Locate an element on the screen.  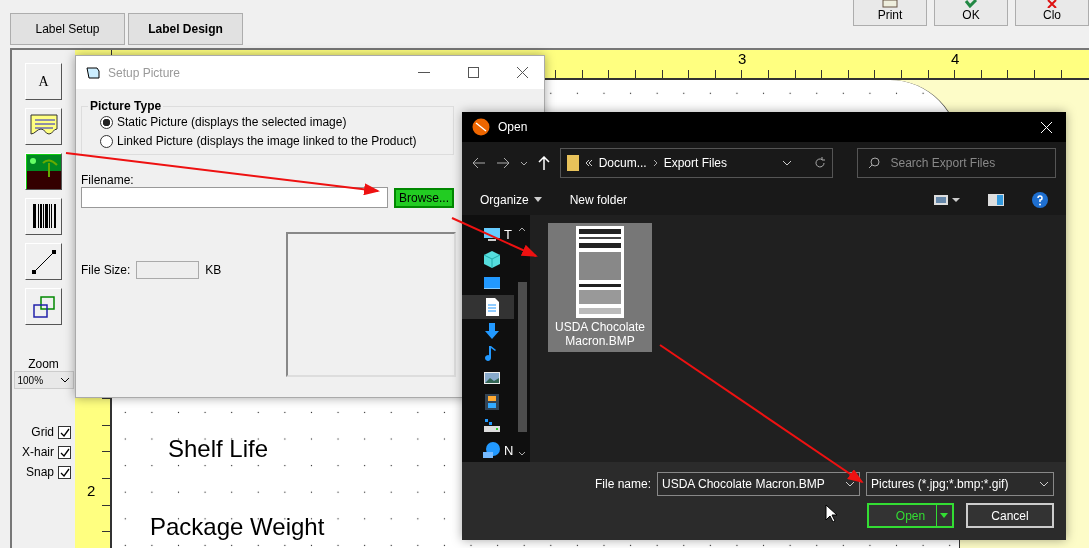
ruler-number: 2 is located at coordinates (91, 490).